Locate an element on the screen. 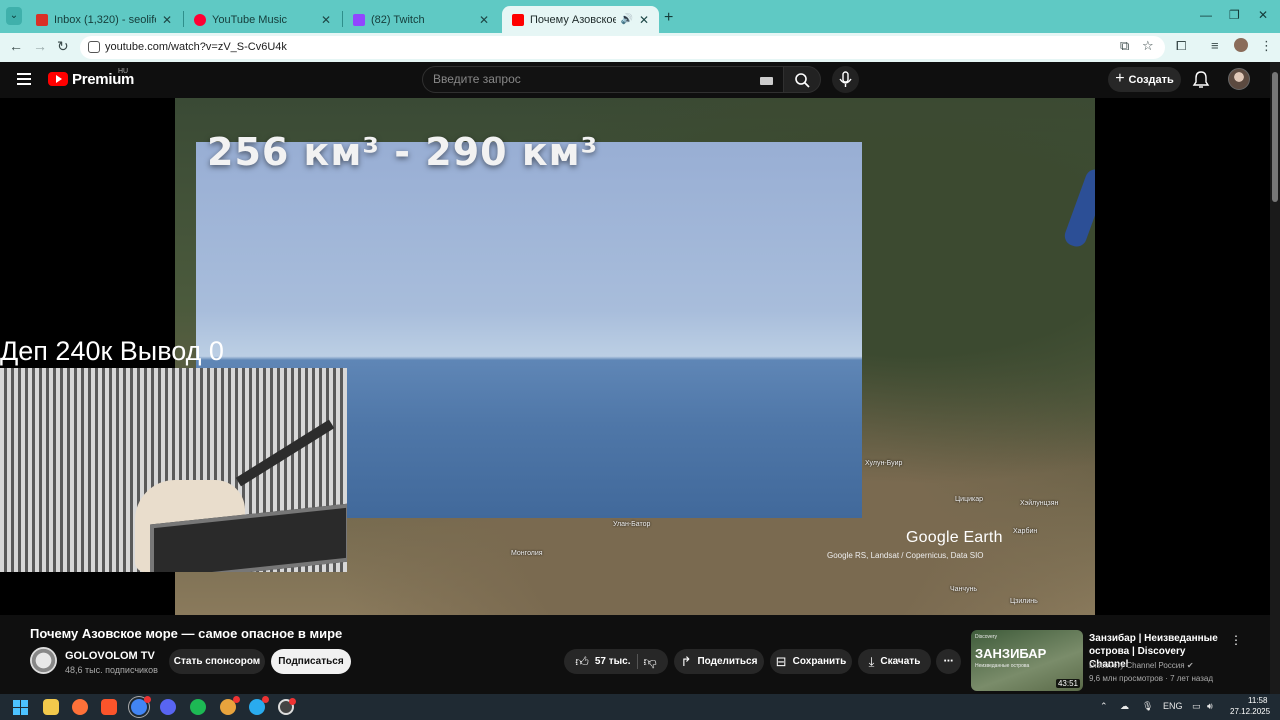  sponsor-button: Стать спонсором is located at coordinates (217, 661).